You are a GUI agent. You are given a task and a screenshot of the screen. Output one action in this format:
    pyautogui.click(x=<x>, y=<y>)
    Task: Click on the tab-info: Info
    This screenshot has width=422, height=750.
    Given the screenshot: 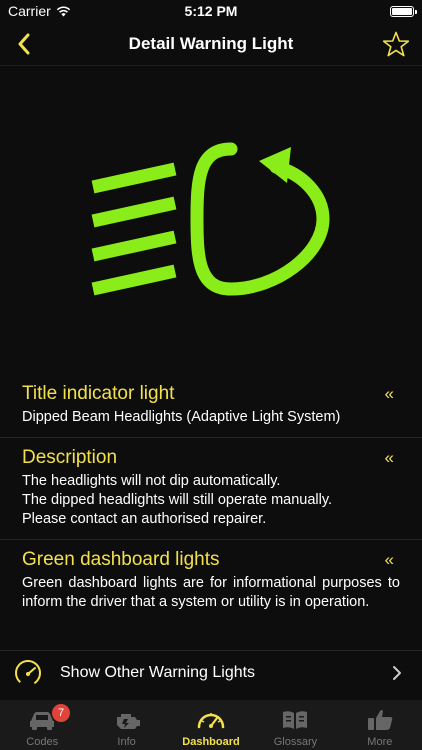 What is the action you would take?
    pyautogui.click(x=126, y=725)
    